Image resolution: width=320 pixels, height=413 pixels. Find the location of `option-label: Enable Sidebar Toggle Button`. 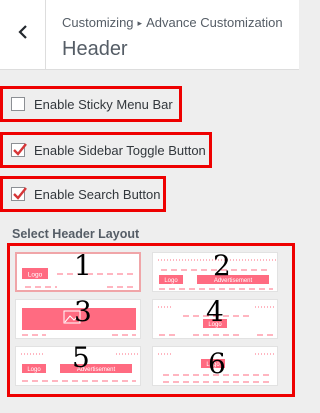

option-label: Enable Sidebar Toggle Button is located at coordinates (120, 150).